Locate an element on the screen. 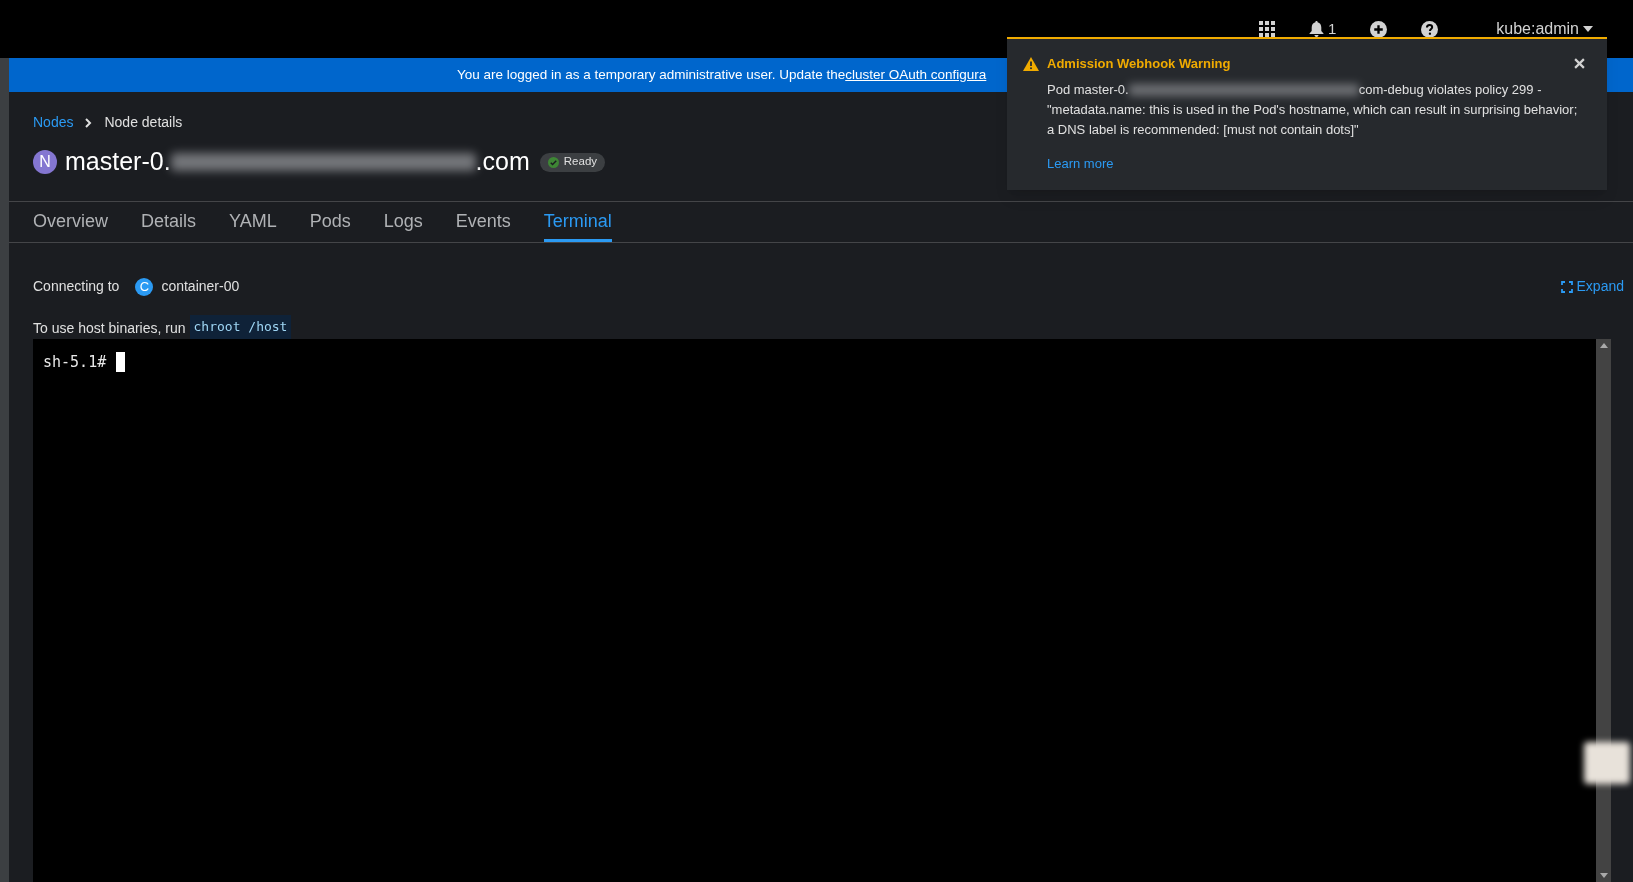  blurred-widget is located at coordinates (1607, 763).